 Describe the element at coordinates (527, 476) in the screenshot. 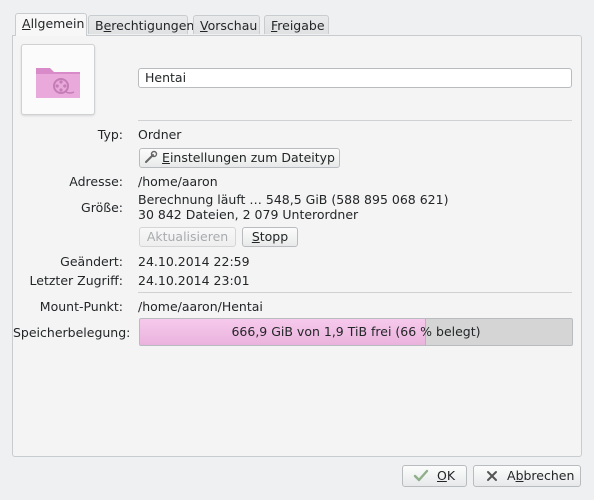

I see `cancel-button: Abbrechen` at that location.